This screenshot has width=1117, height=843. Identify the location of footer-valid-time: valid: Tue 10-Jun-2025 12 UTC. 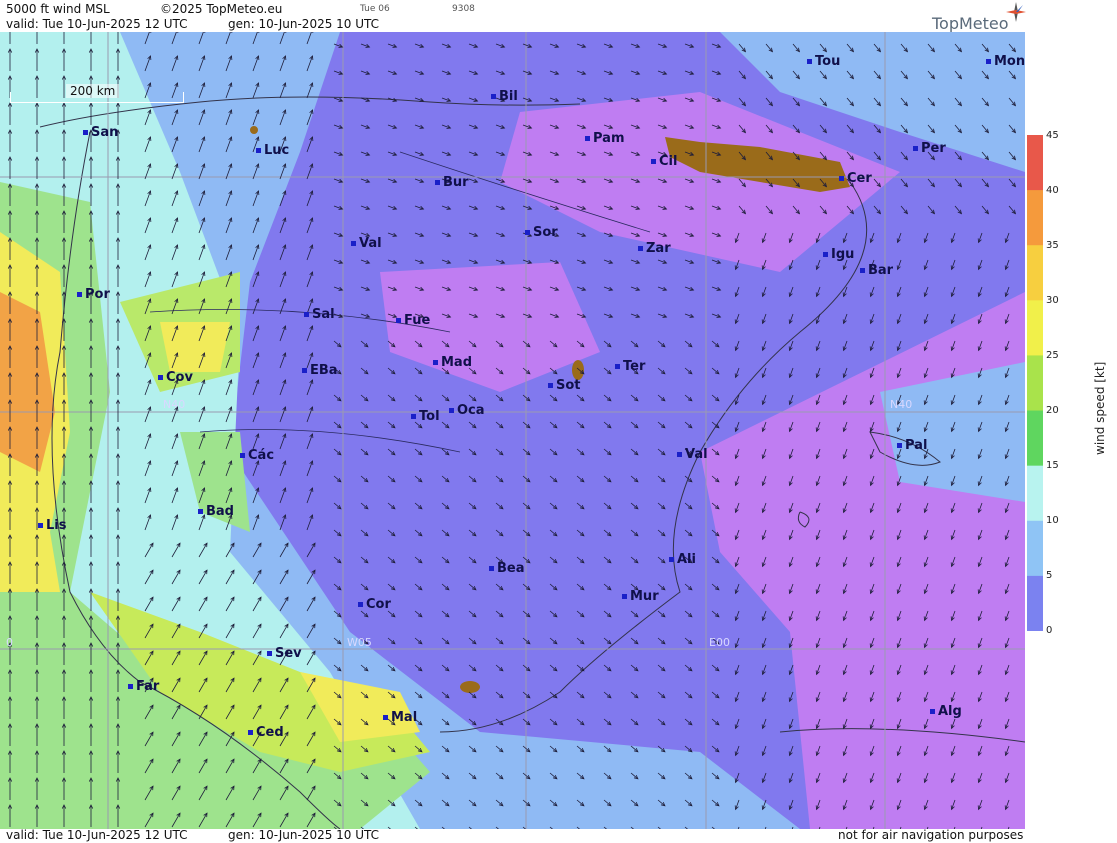
(97, 835).